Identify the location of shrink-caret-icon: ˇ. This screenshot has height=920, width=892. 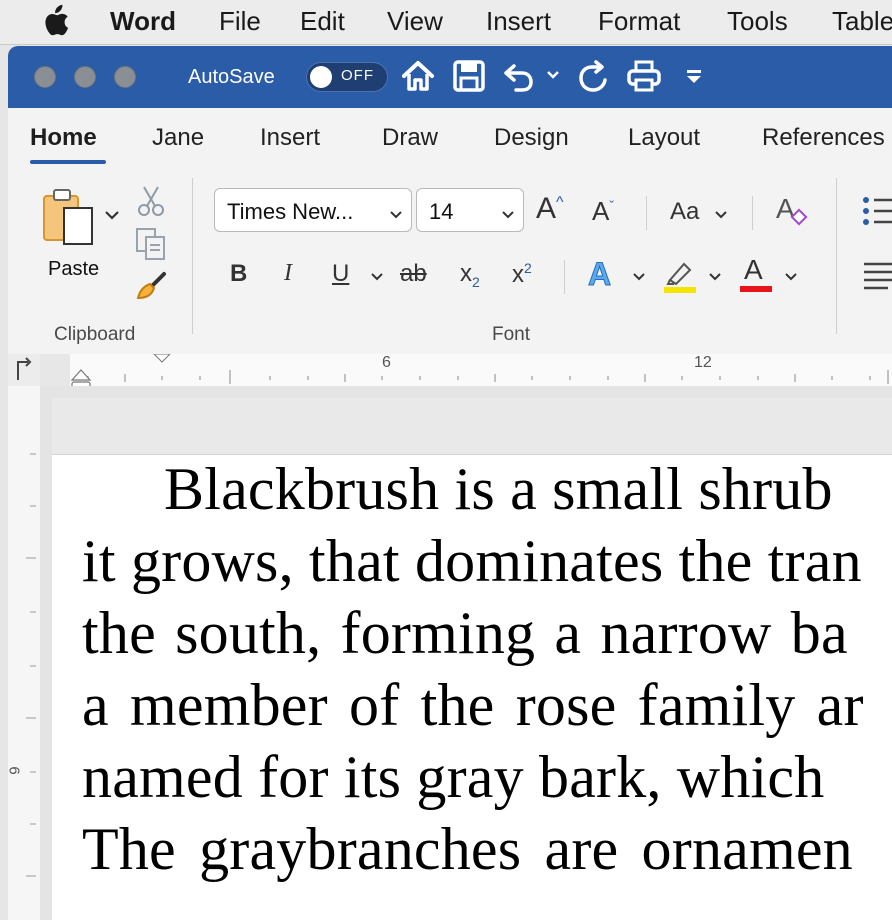
(612, 205).